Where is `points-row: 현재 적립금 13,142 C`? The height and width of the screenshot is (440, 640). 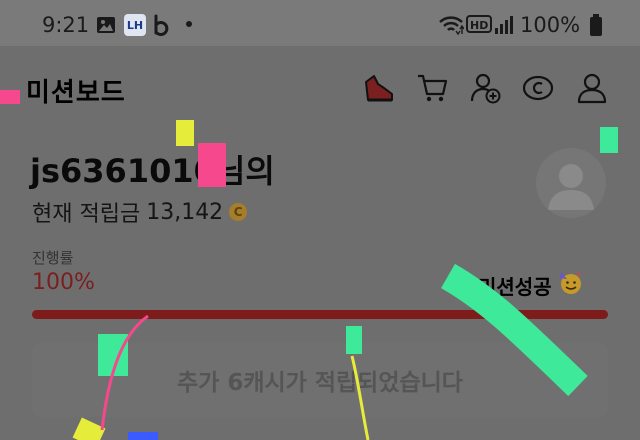 points-row: 현재 적립금 13,142 C is located at coordinates (140, 212).